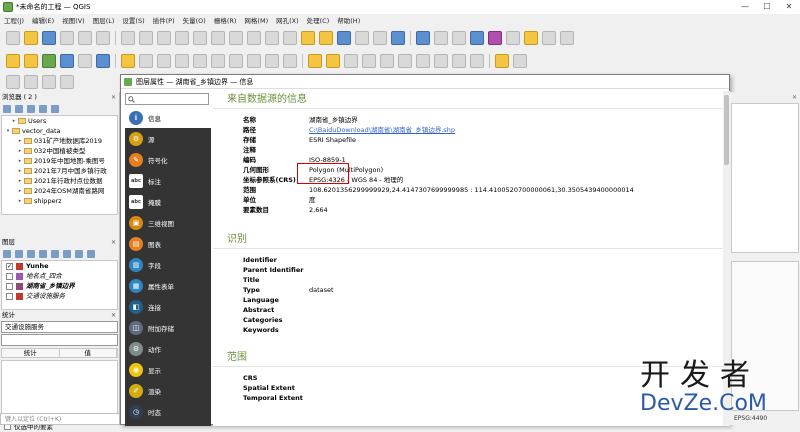  What do you see at coordinates (344, 38) in the screenshot?
I see `bookmark-icon` at bounding box center [344, 38].